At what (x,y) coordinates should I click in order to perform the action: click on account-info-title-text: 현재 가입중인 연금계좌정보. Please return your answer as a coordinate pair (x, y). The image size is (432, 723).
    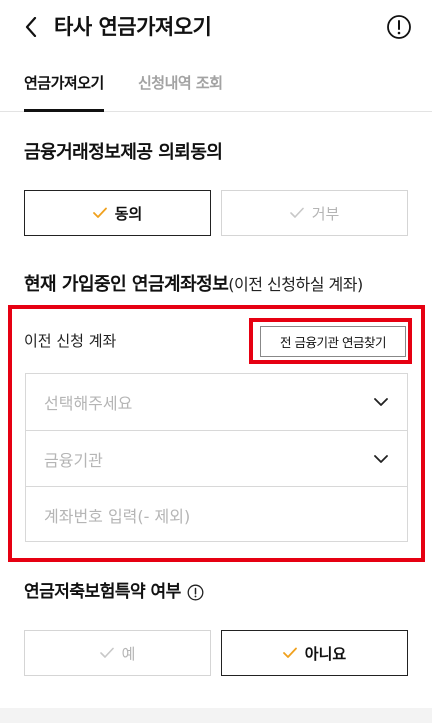
    Looking at the image, I should click on (126, 284).